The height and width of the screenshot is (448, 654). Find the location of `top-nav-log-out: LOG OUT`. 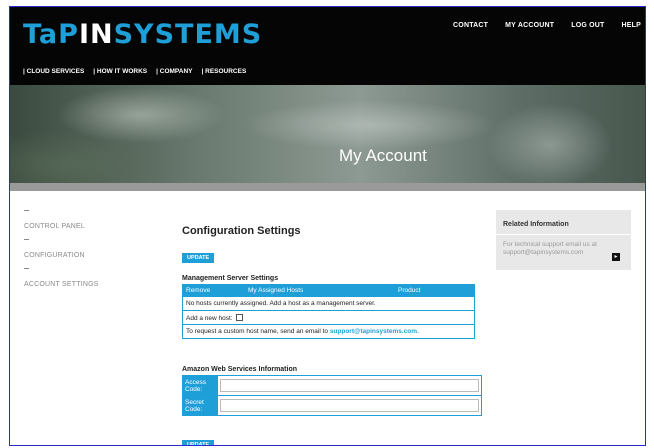

top-nav-log-out: LOG OUT is located at coordinates (587, 25).